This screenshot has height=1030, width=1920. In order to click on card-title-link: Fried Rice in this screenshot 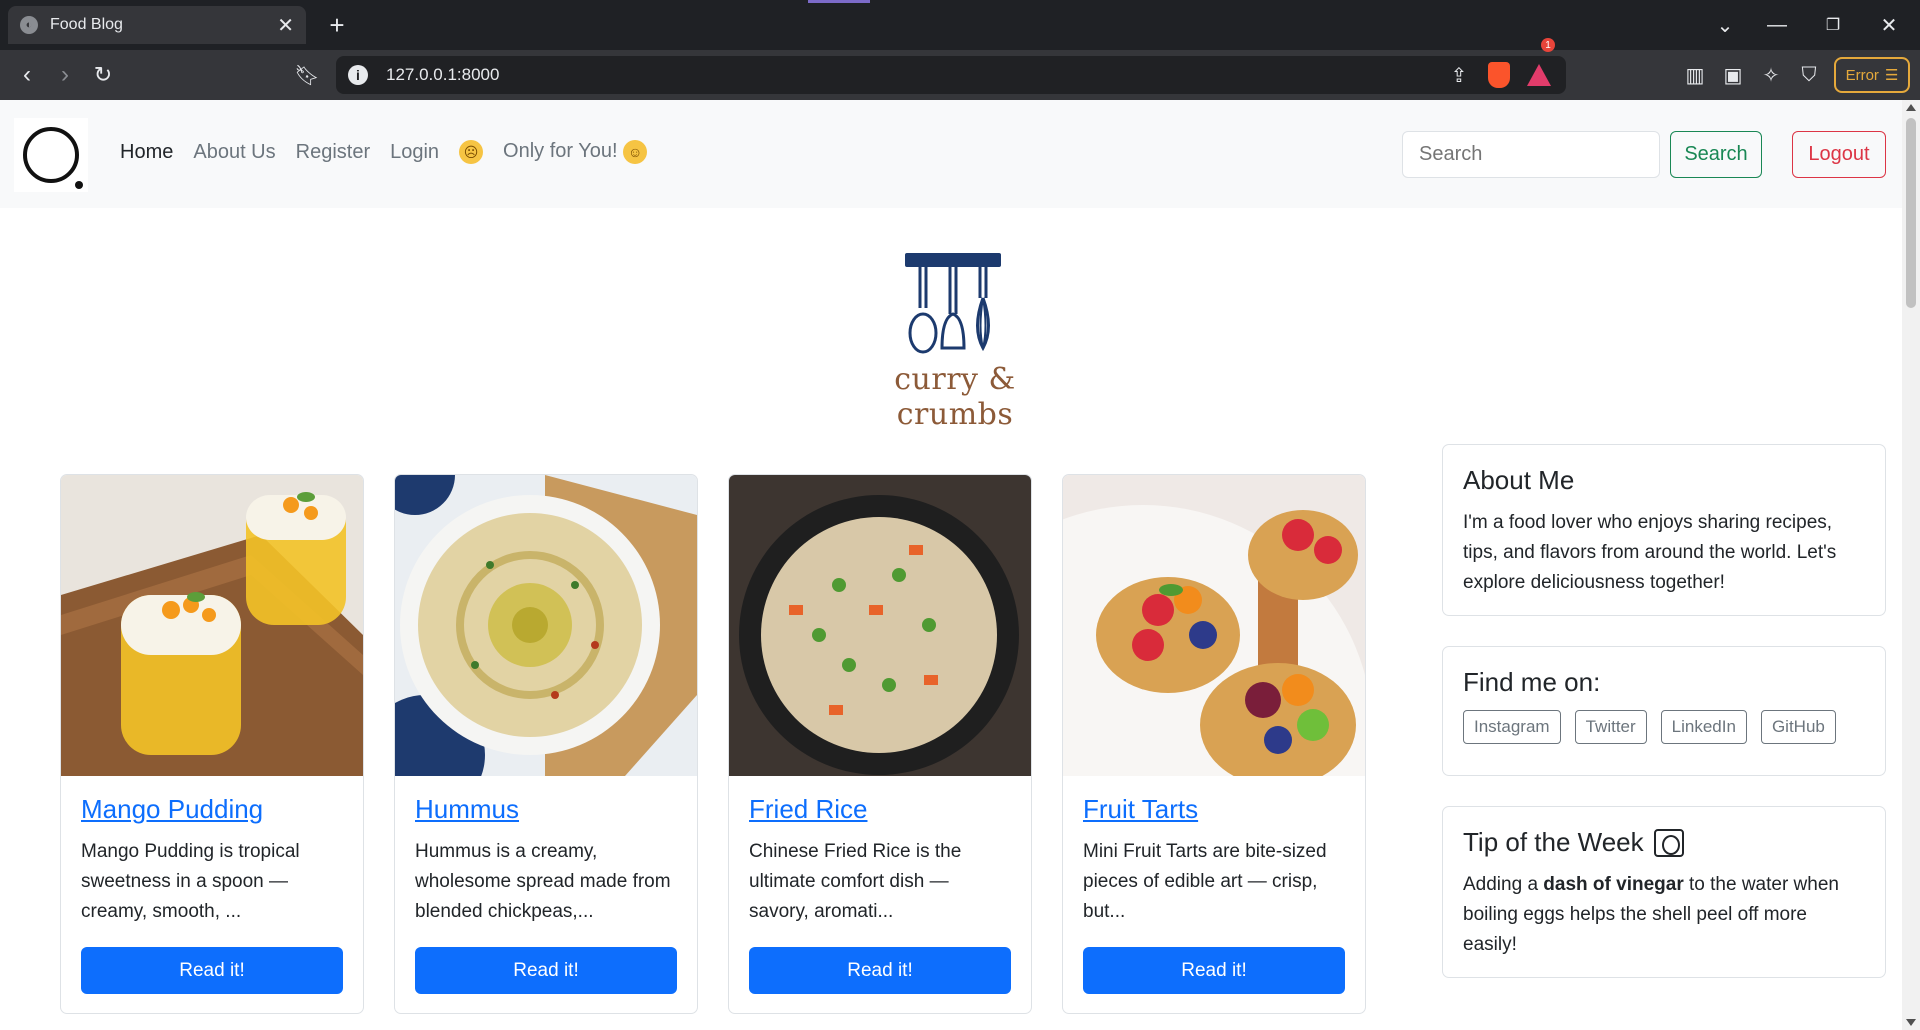, I will do `click(880, 809)`.